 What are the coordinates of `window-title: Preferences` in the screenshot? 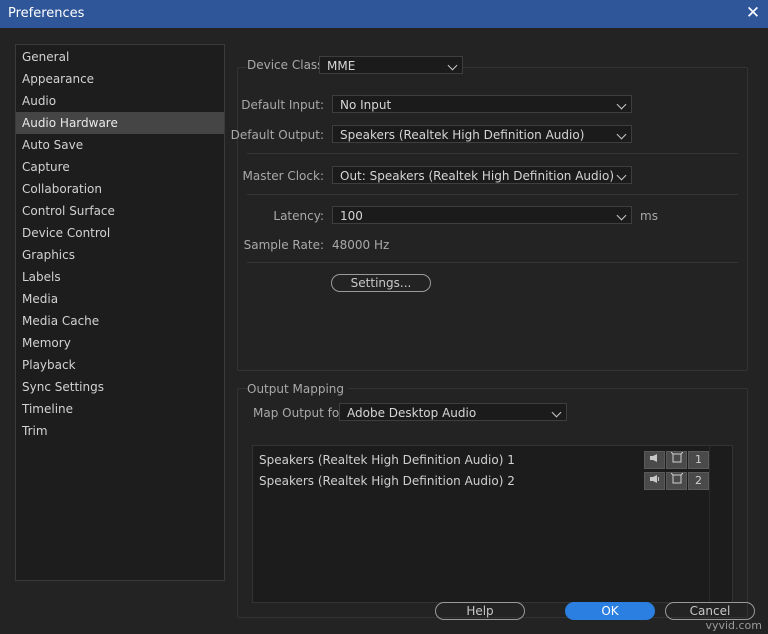 It's located at (46, 13).